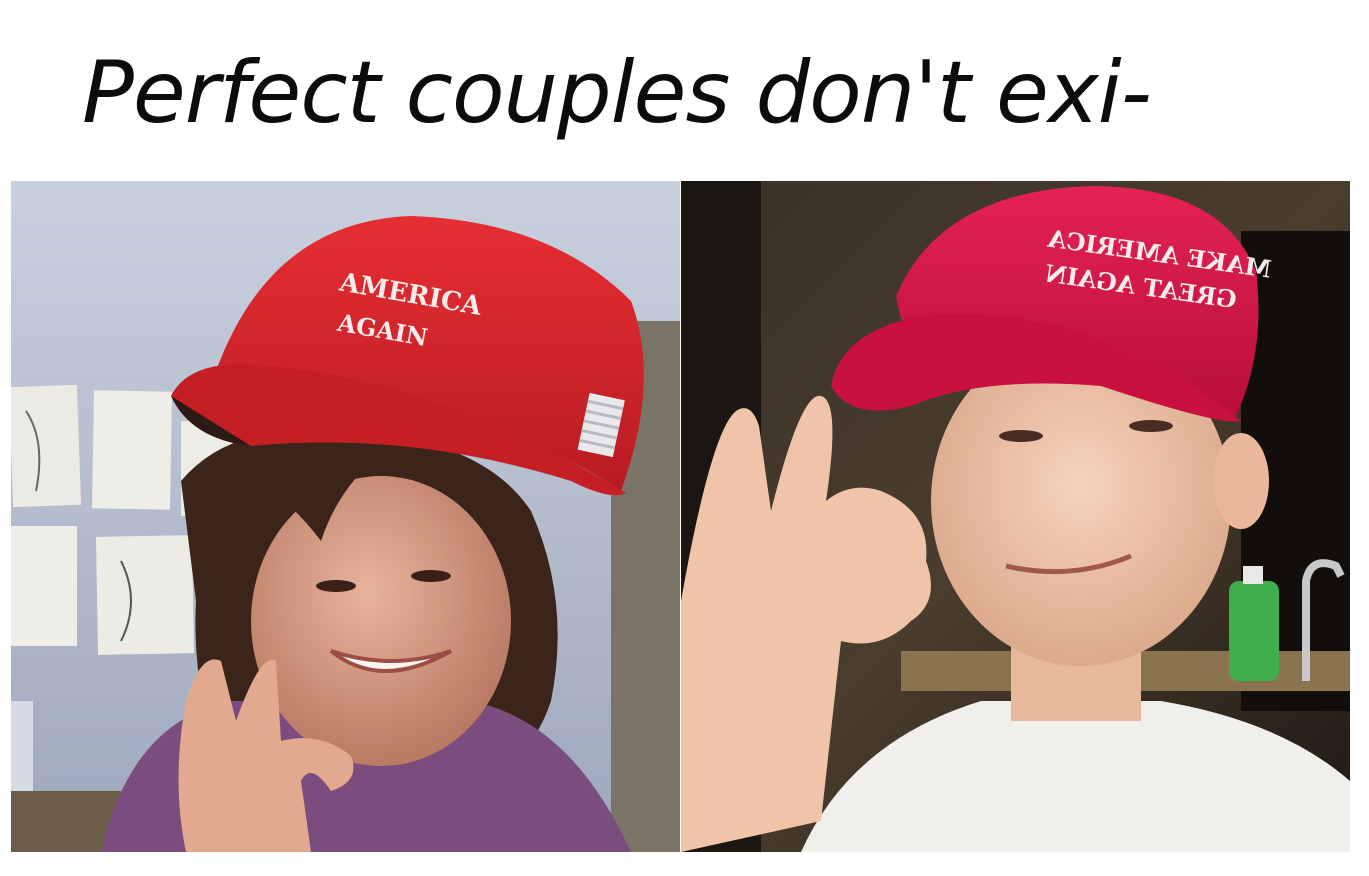 The image size is (1369, 876). What do you see at coordinates (381, 621) in the screenshot?
I see `face` at bounding box center [381, 621].